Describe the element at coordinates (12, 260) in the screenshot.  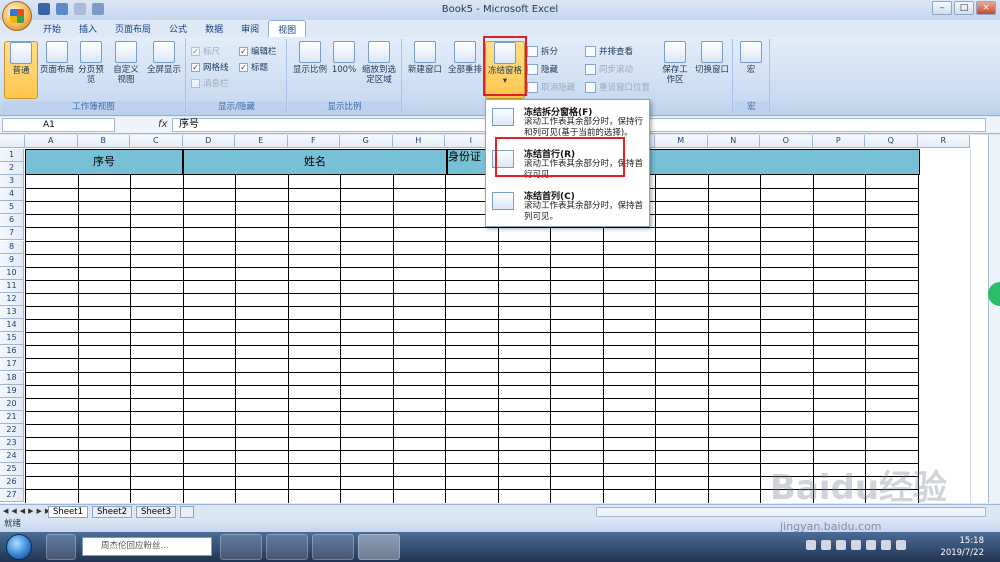
I see `row-header: 9` at that location.